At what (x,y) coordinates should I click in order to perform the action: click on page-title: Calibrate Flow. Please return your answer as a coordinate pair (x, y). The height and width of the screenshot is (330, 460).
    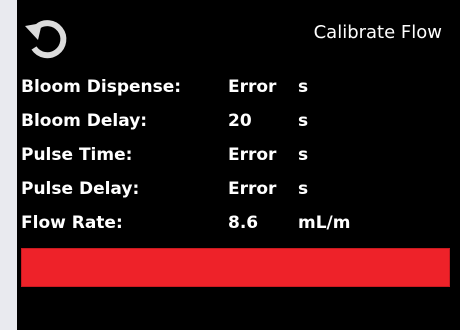
    Looking at the image, I should click on (377, 32).